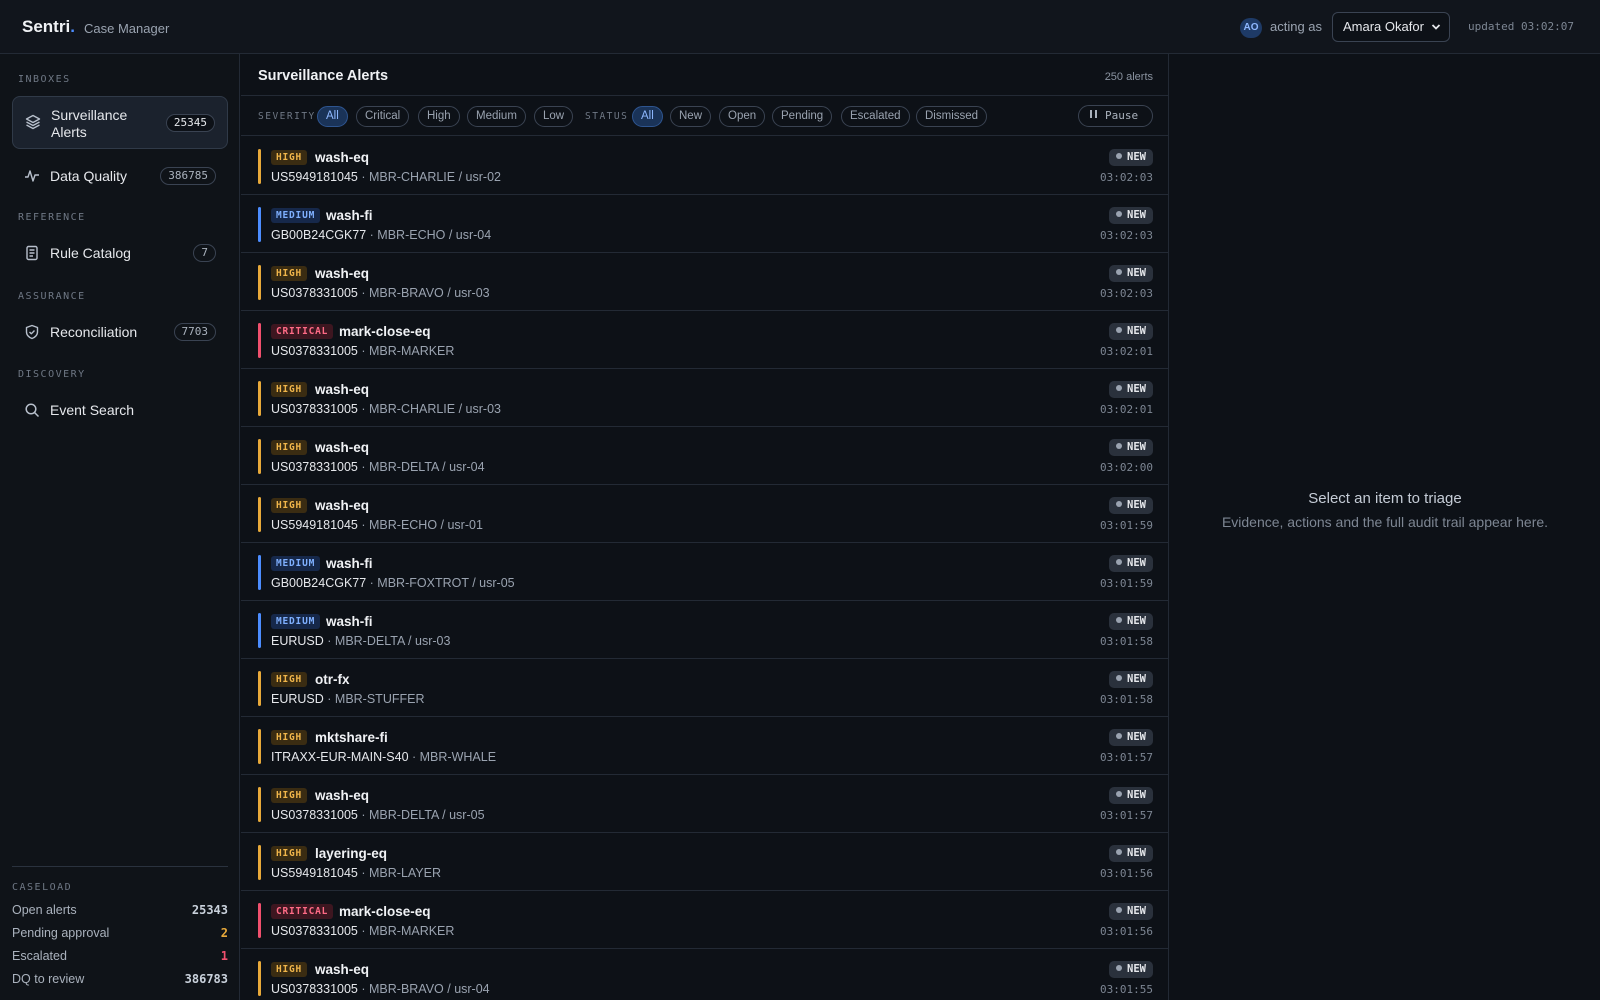 This screenshot has height=1000, width=1600. Describe the element at coordinates (742, 116) in the screenshot. I see `status-chip-open: Open` at that location.